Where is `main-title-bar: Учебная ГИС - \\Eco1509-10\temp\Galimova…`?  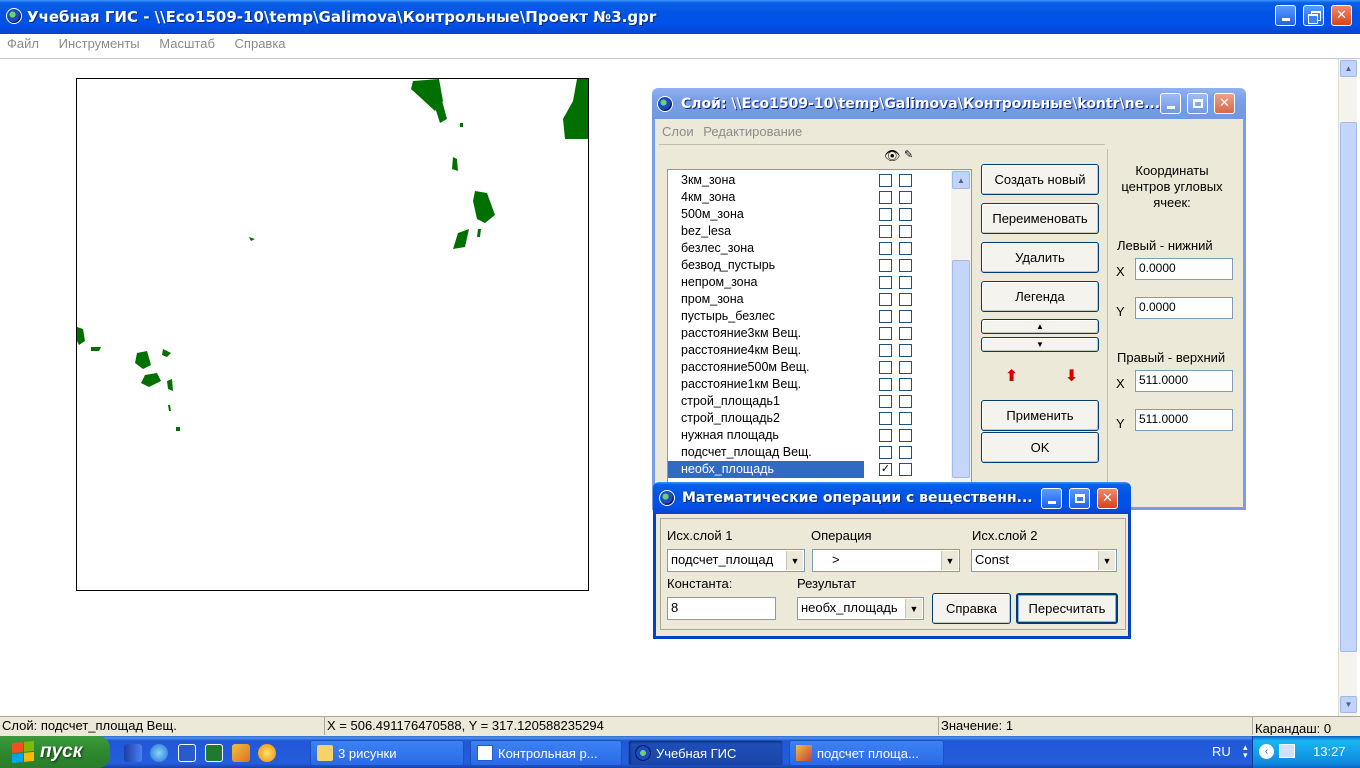
main-title-bar: Учебная ГИС - \\Eco1509-10\temp\Galimova… is located at coordinates (680, 17).